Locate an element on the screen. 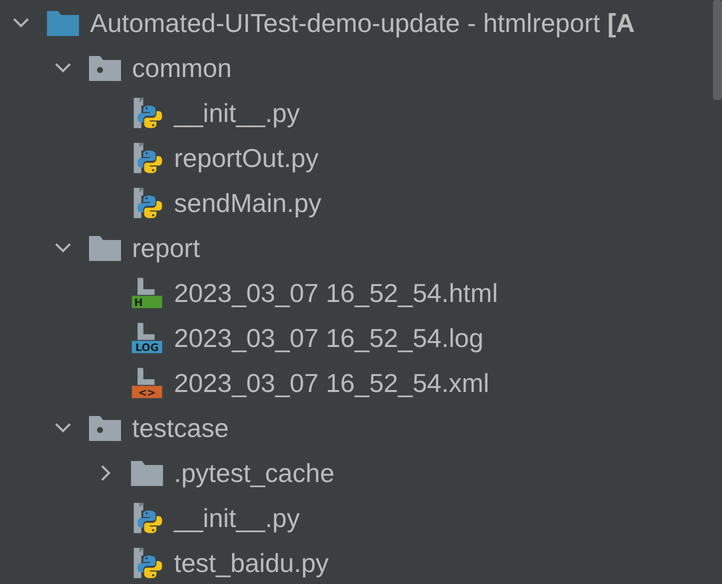 This screenshot has height=584, width=722. folder-name: report is located at coordinates (166, 248).